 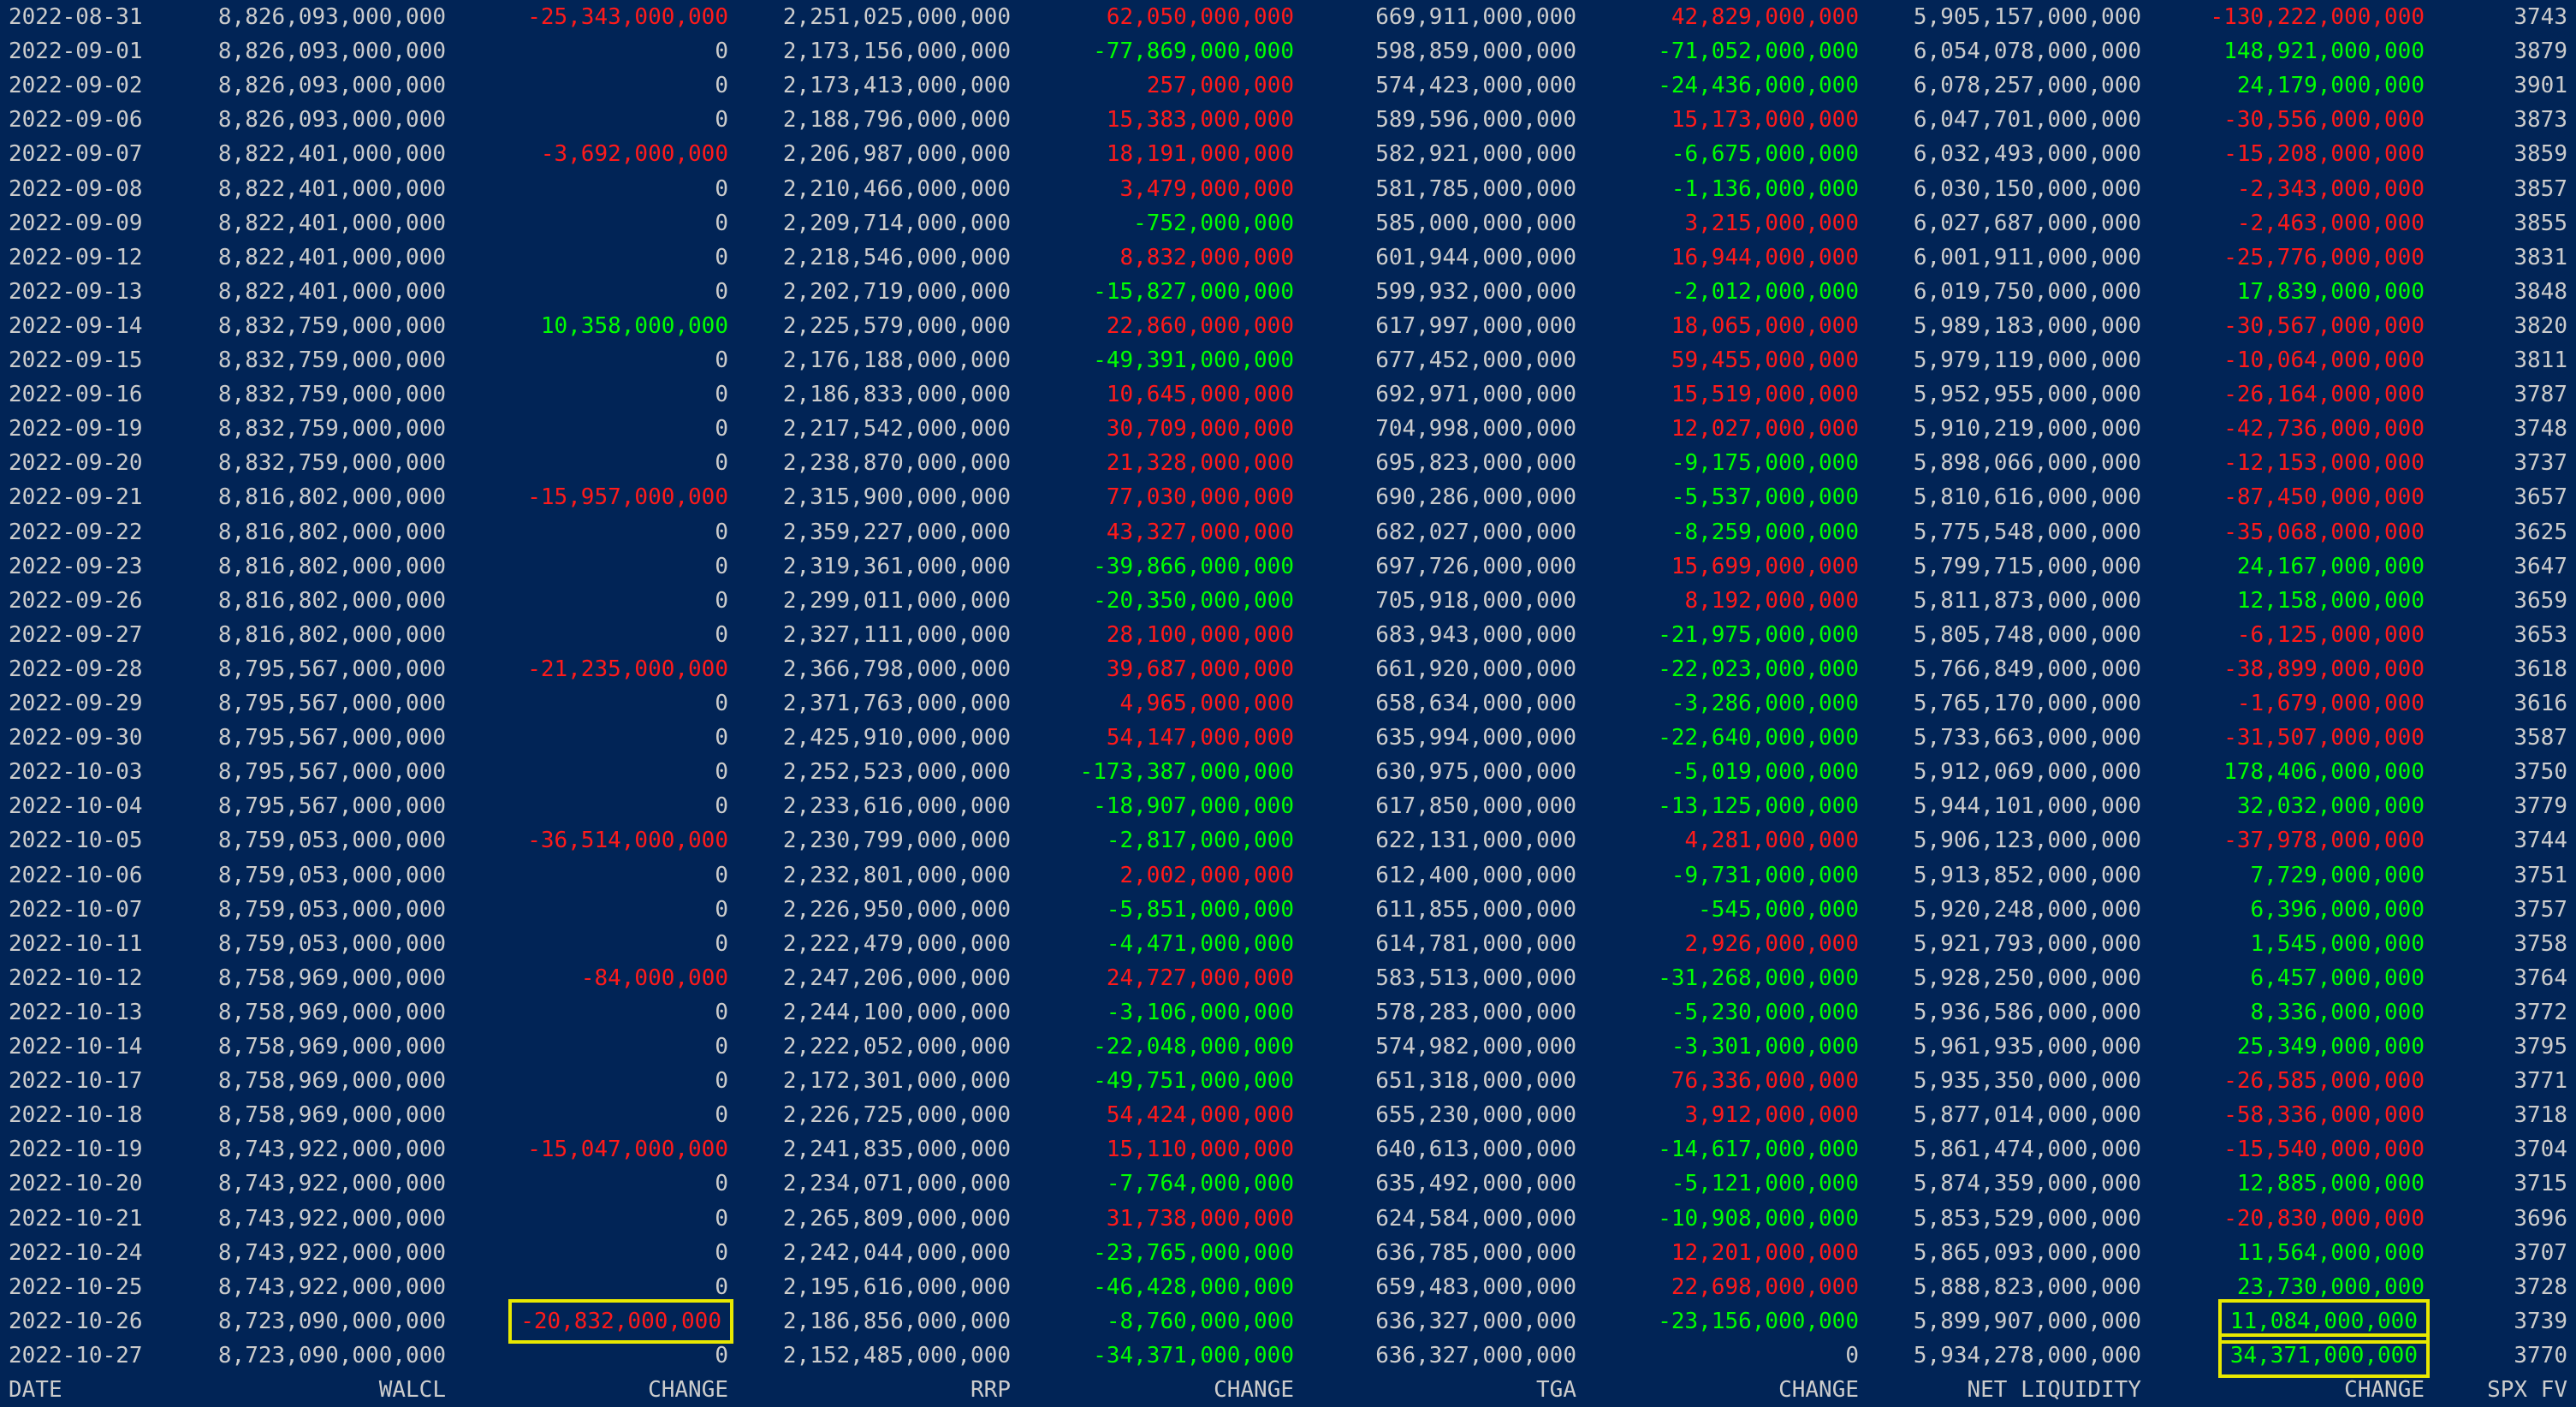 What do you see at coordinates (627, 669) in the screenshot?
I see `cell-walcl-change: -21,235,000,000` at bounding box center [627, 669].